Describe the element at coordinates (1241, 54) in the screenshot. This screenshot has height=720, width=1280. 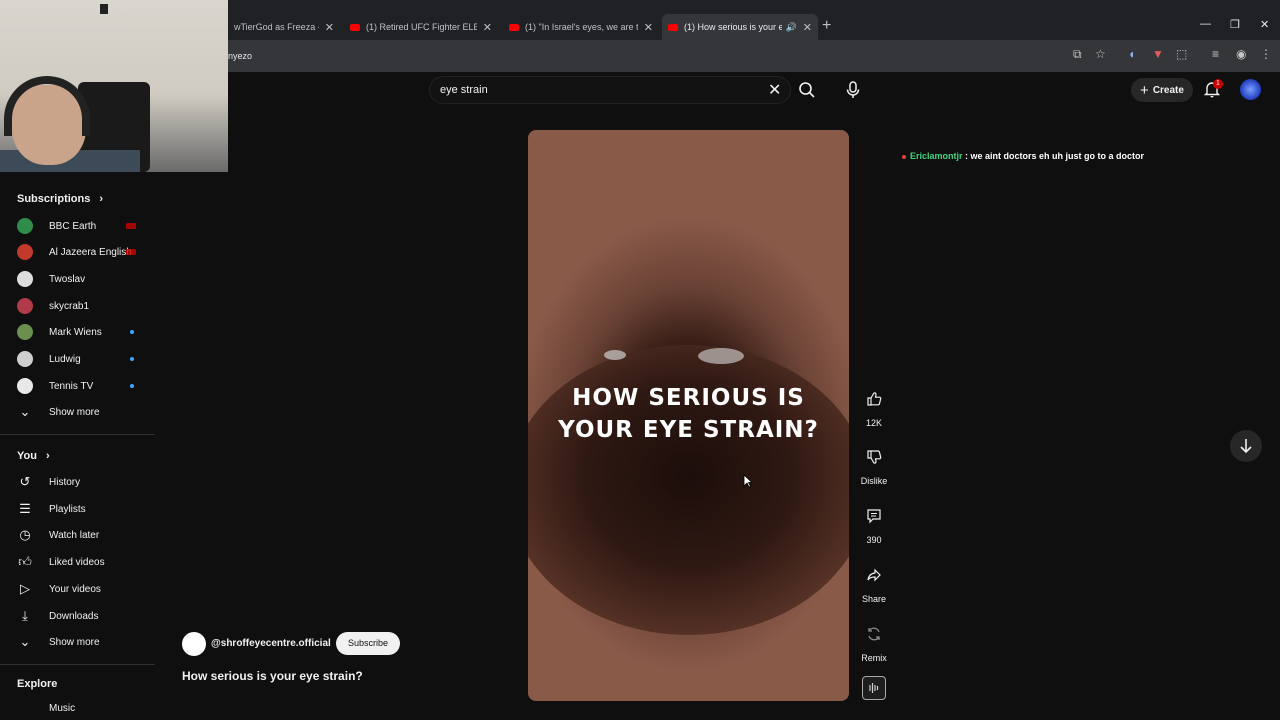
I see `profile-icon: ◉` at that location.